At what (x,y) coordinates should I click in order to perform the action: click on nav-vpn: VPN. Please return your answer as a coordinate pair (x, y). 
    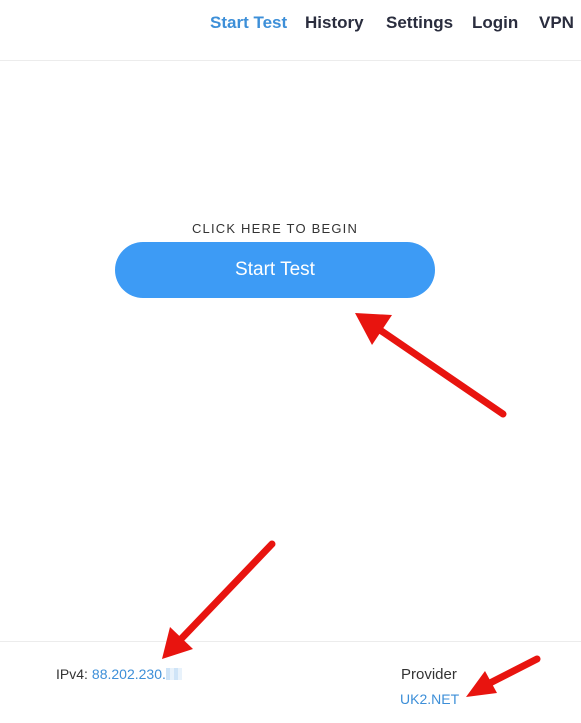
    Looking at the image, I should click on (556, 23).